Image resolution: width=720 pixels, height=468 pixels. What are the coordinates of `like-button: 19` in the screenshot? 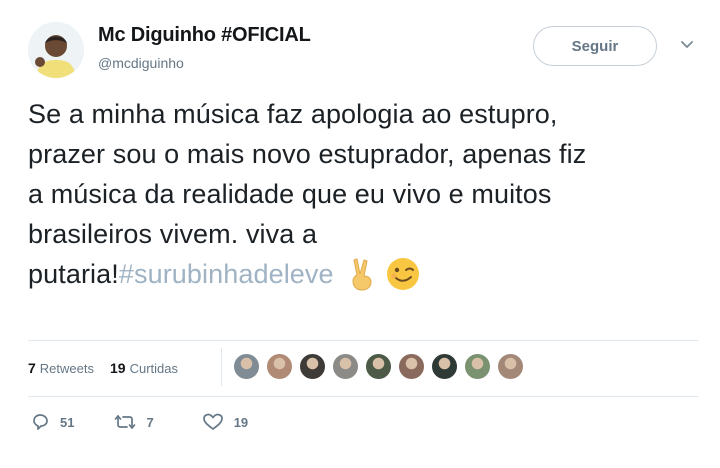 It's located at (225, 422).